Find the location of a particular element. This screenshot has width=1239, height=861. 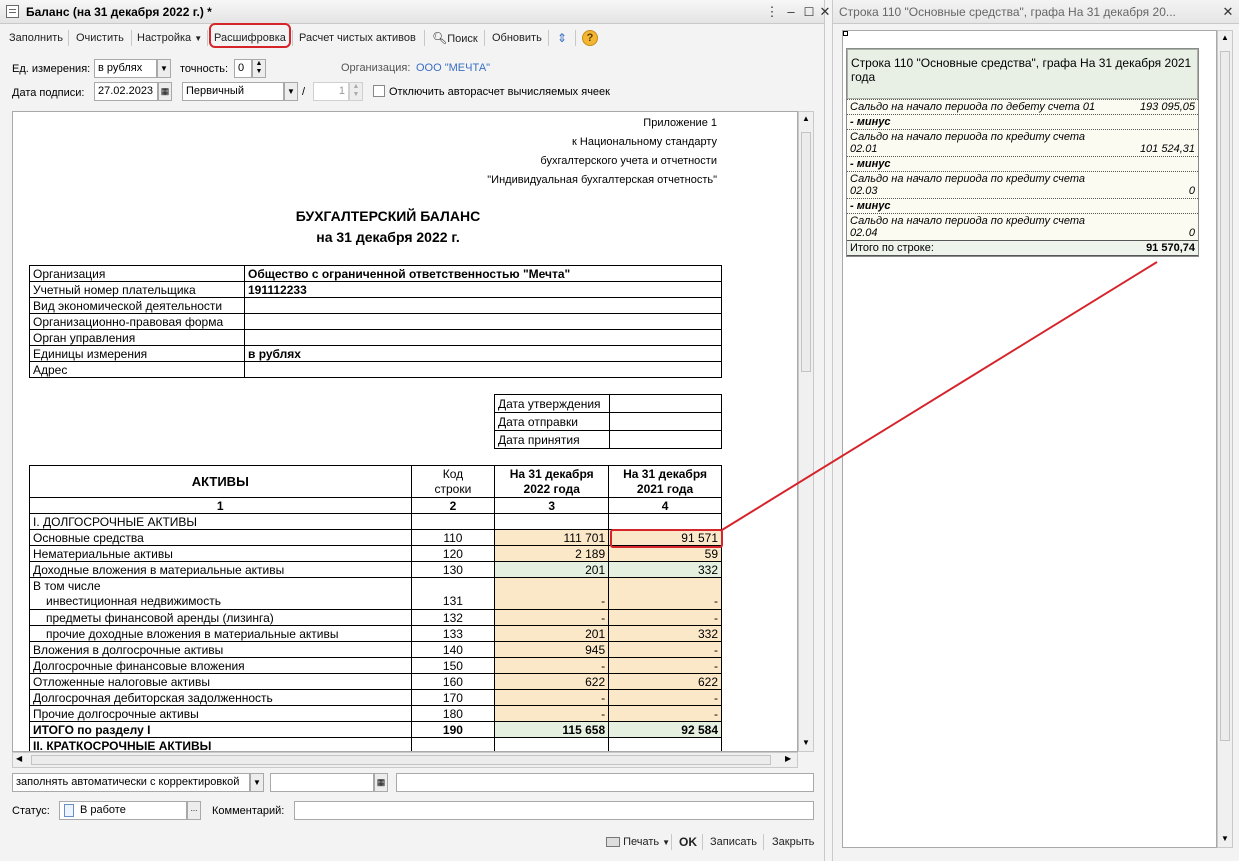

extra-input is located at coordinates (605, 782).